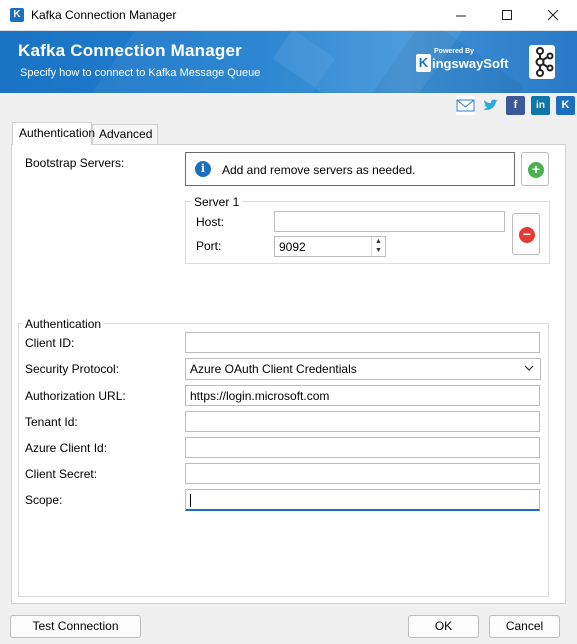 The height and width of the screenshot is (644, 577). What do you see at coordinates (203, 169) in the screenshot?
I see `info-icon: i` at bounding box center [203, 169].